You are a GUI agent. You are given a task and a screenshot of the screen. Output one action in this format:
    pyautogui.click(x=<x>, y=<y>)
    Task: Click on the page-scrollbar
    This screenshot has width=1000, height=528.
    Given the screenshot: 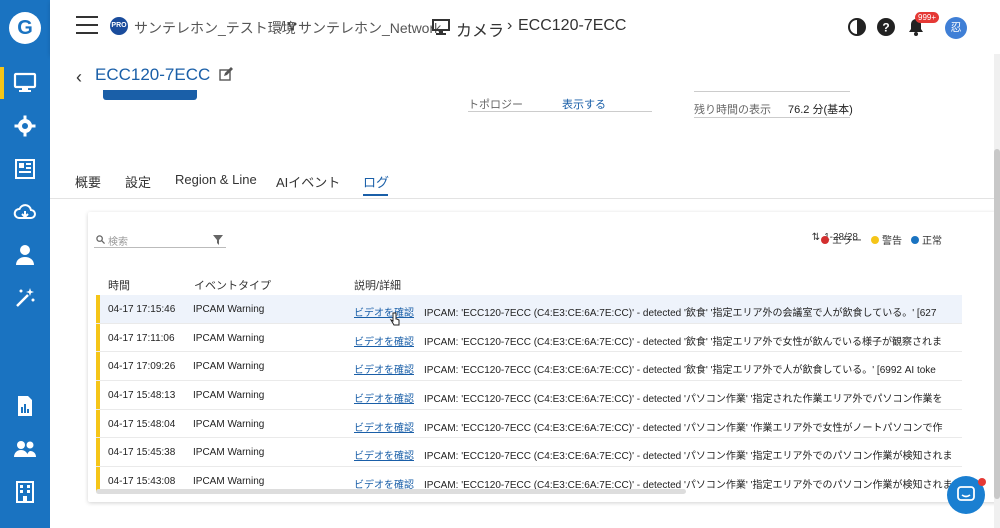 What is the action you would take?
    pyautogui.click(x=997, y=291)
    